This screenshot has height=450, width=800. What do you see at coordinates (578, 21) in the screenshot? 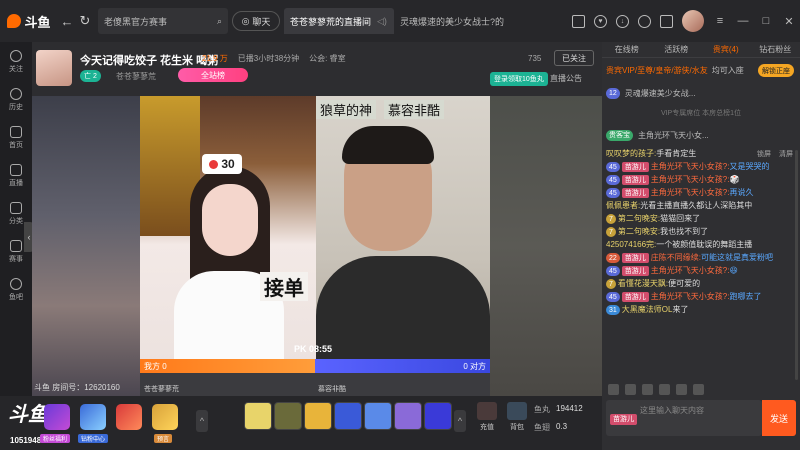
I see `video-icon` at bounding box center [578, 21].